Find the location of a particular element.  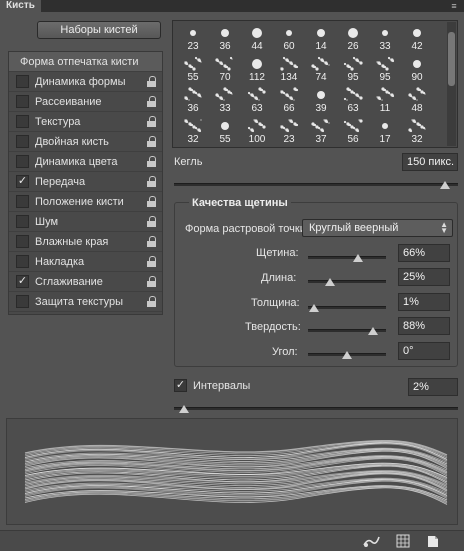

stiffness-slider-thumb is located at coordinates (373, 331).